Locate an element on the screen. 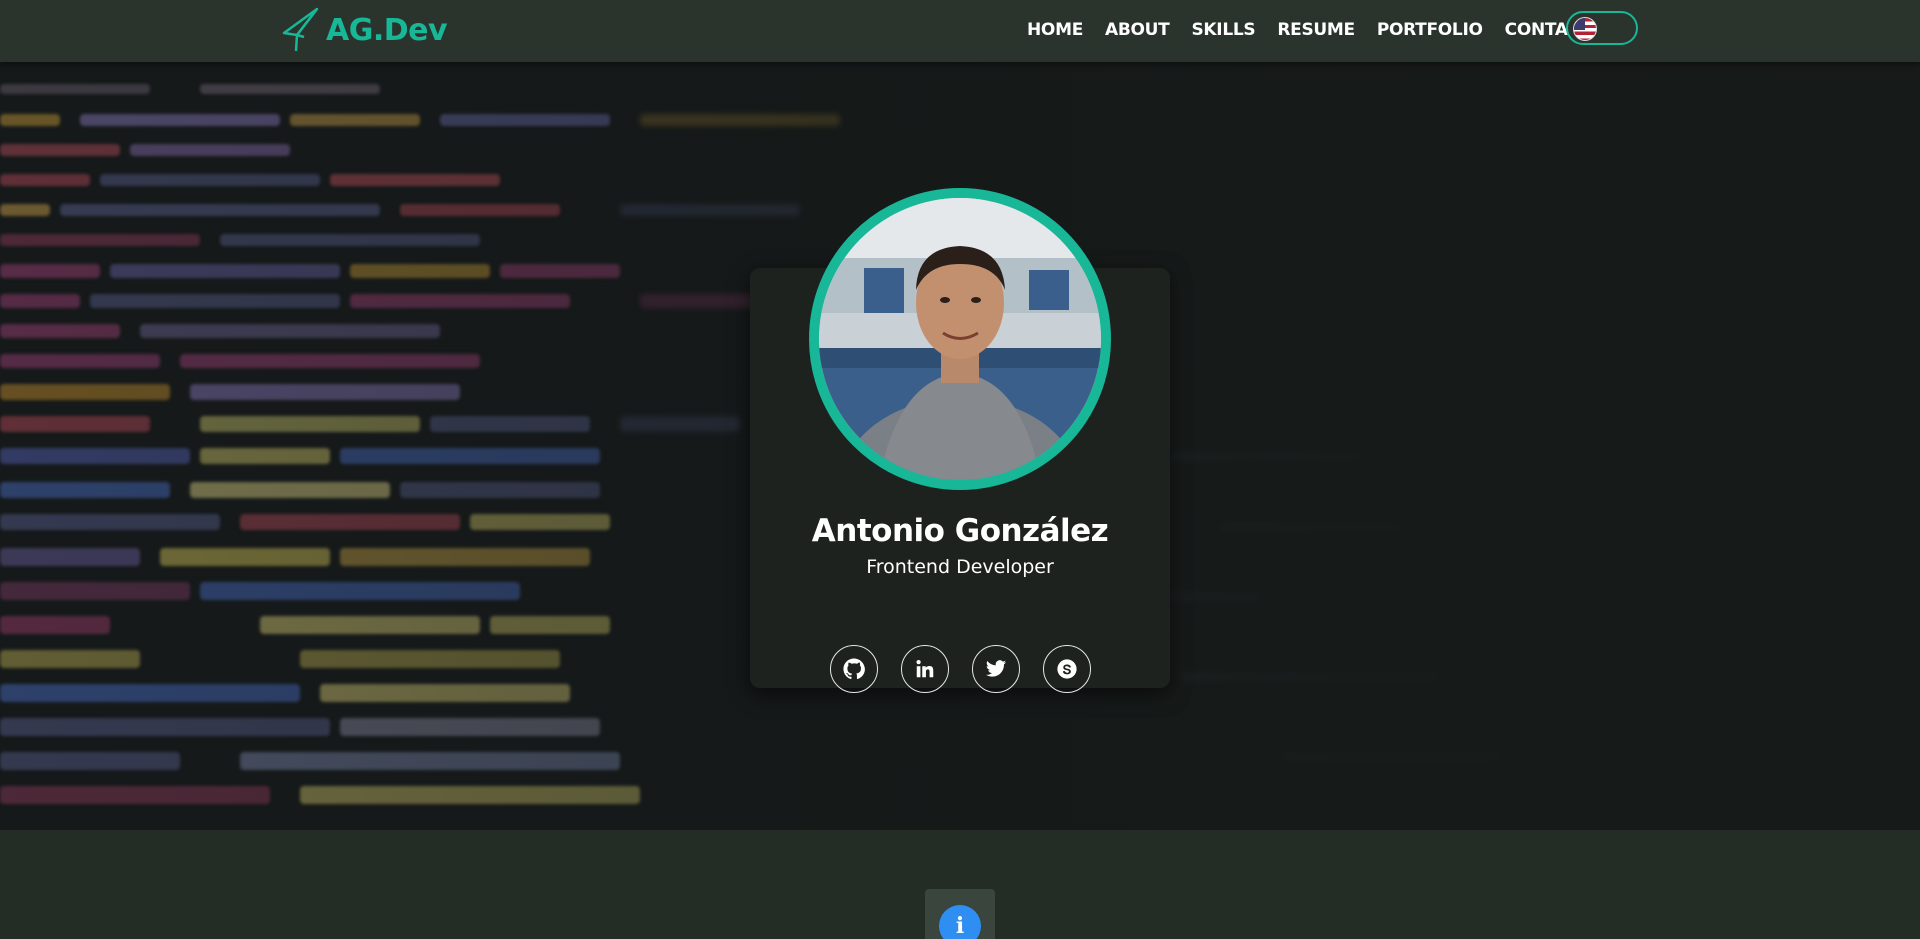  nav-portfolio: PORTFOLIO is located at coordinates (1430, 30).